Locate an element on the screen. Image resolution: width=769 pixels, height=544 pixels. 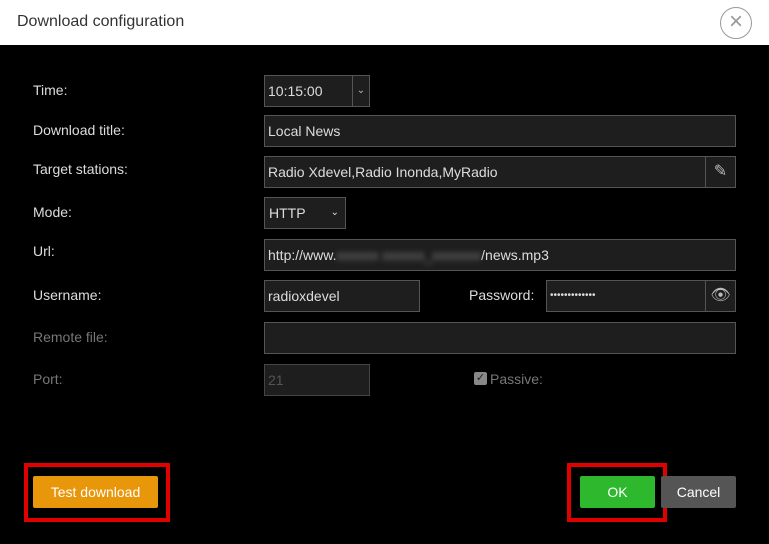
username-label: Username: is located at coordinates (67, 295).